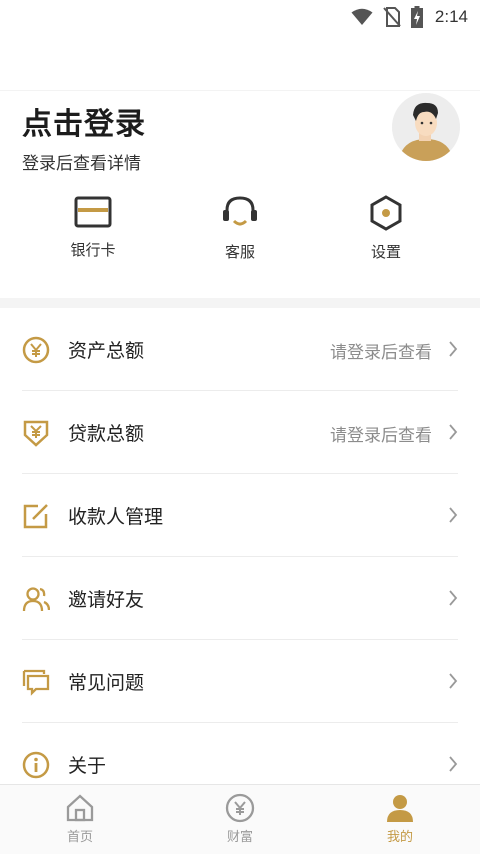 This screenshot has height=854, width=480. Describe the element at coordinates (240, 17) in the screenshot. I see `status-bar: 2:14` at that location.